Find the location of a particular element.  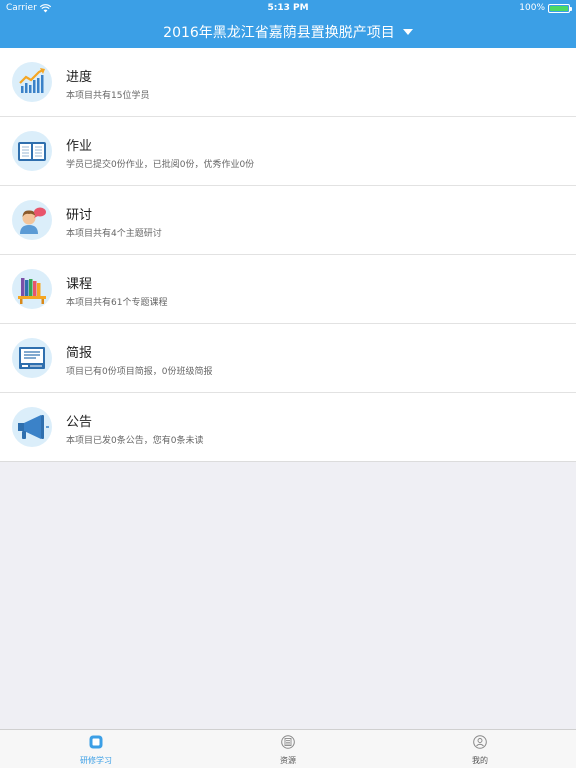

profile-icon is located at coordinates (480, 742).